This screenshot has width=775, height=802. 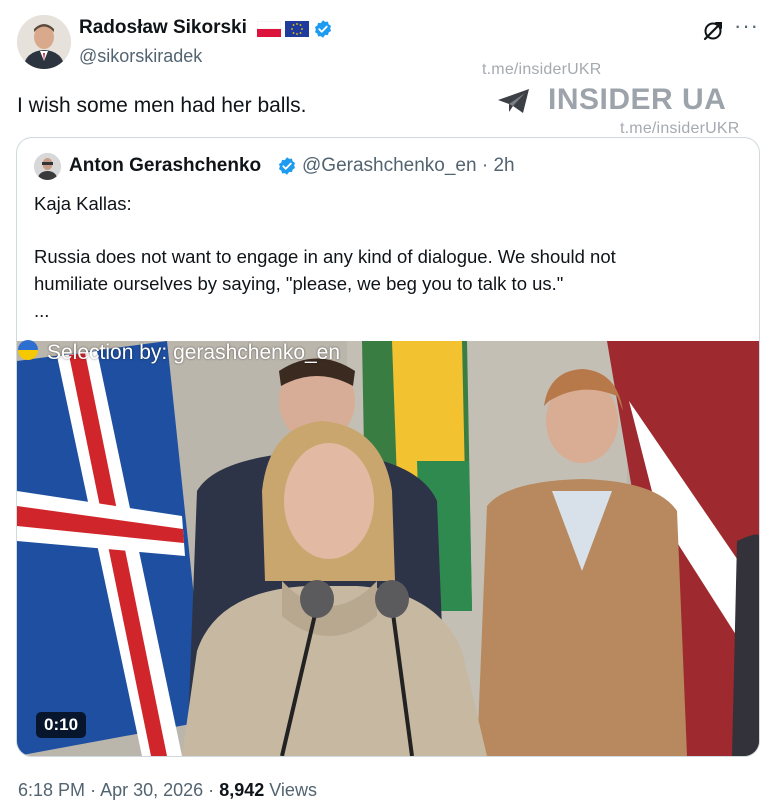 What do you see at coordinates (680, 128) in the screenshot?
I see `watermark-link-bottom: t.me/insiderUKR` at bounding box center [680, 128].